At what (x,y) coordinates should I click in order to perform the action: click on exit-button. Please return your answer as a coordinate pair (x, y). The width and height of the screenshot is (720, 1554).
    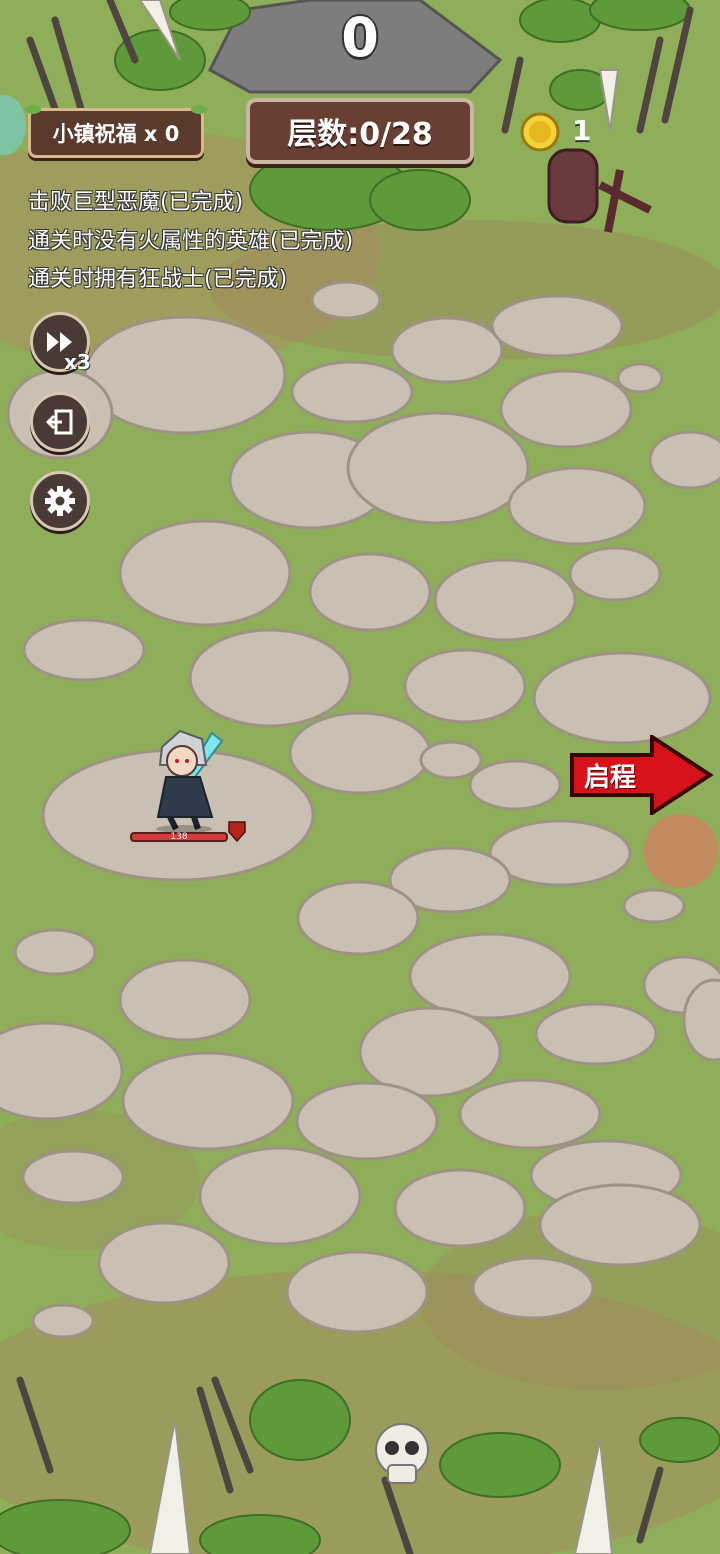
    Looking at the image, I should click on (60, 422).